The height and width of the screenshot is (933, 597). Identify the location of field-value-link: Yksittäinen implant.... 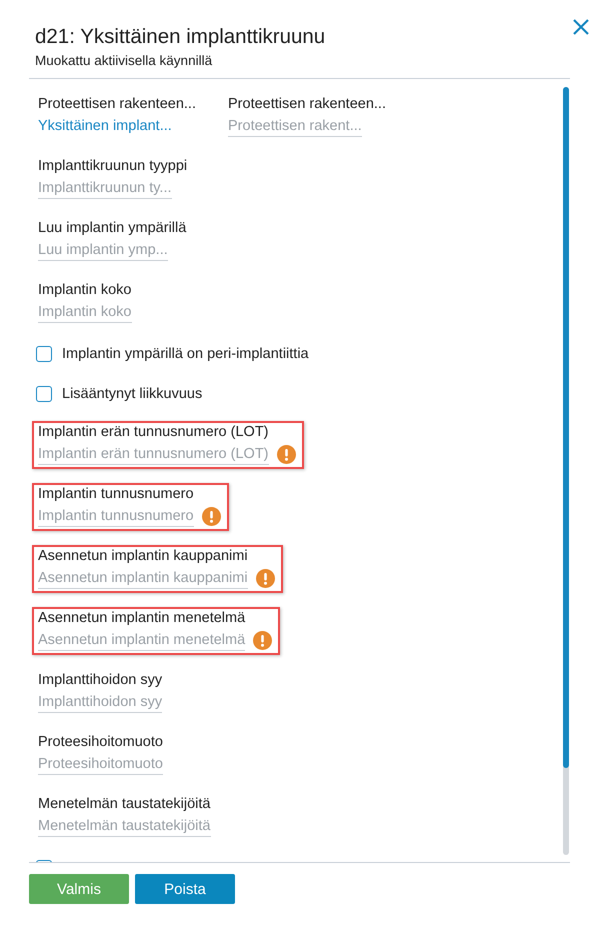
(105, 126).